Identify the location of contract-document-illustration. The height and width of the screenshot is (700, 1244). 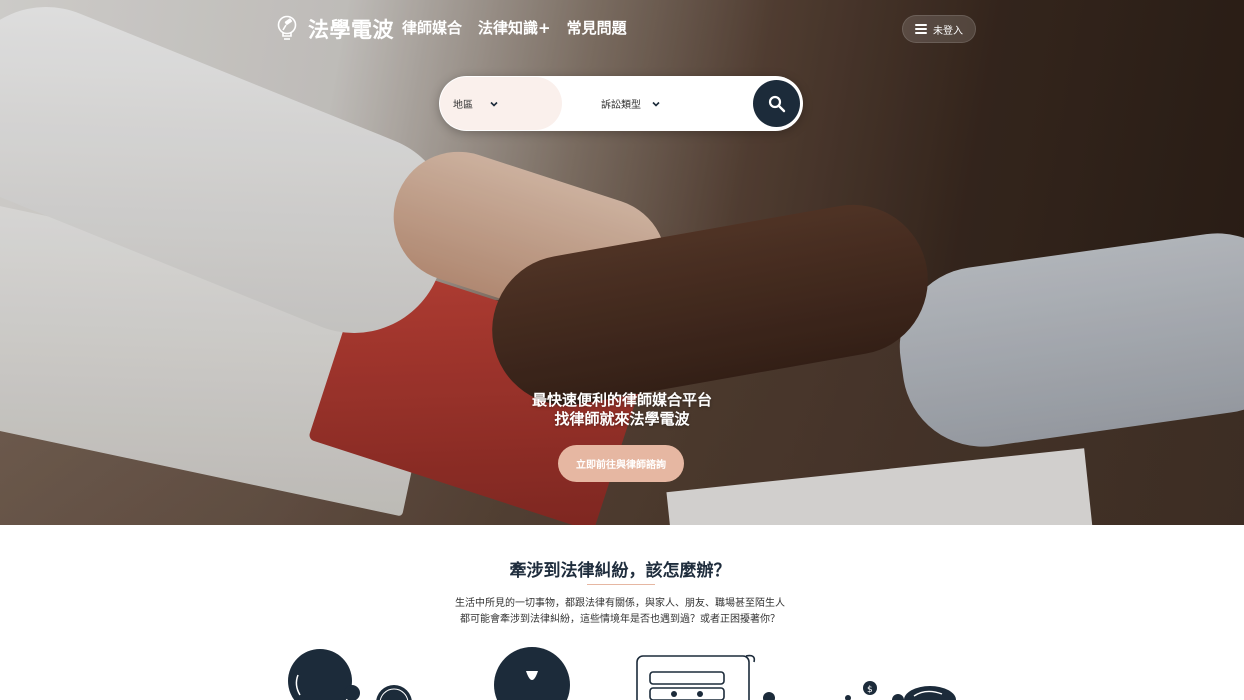
(705, 677).